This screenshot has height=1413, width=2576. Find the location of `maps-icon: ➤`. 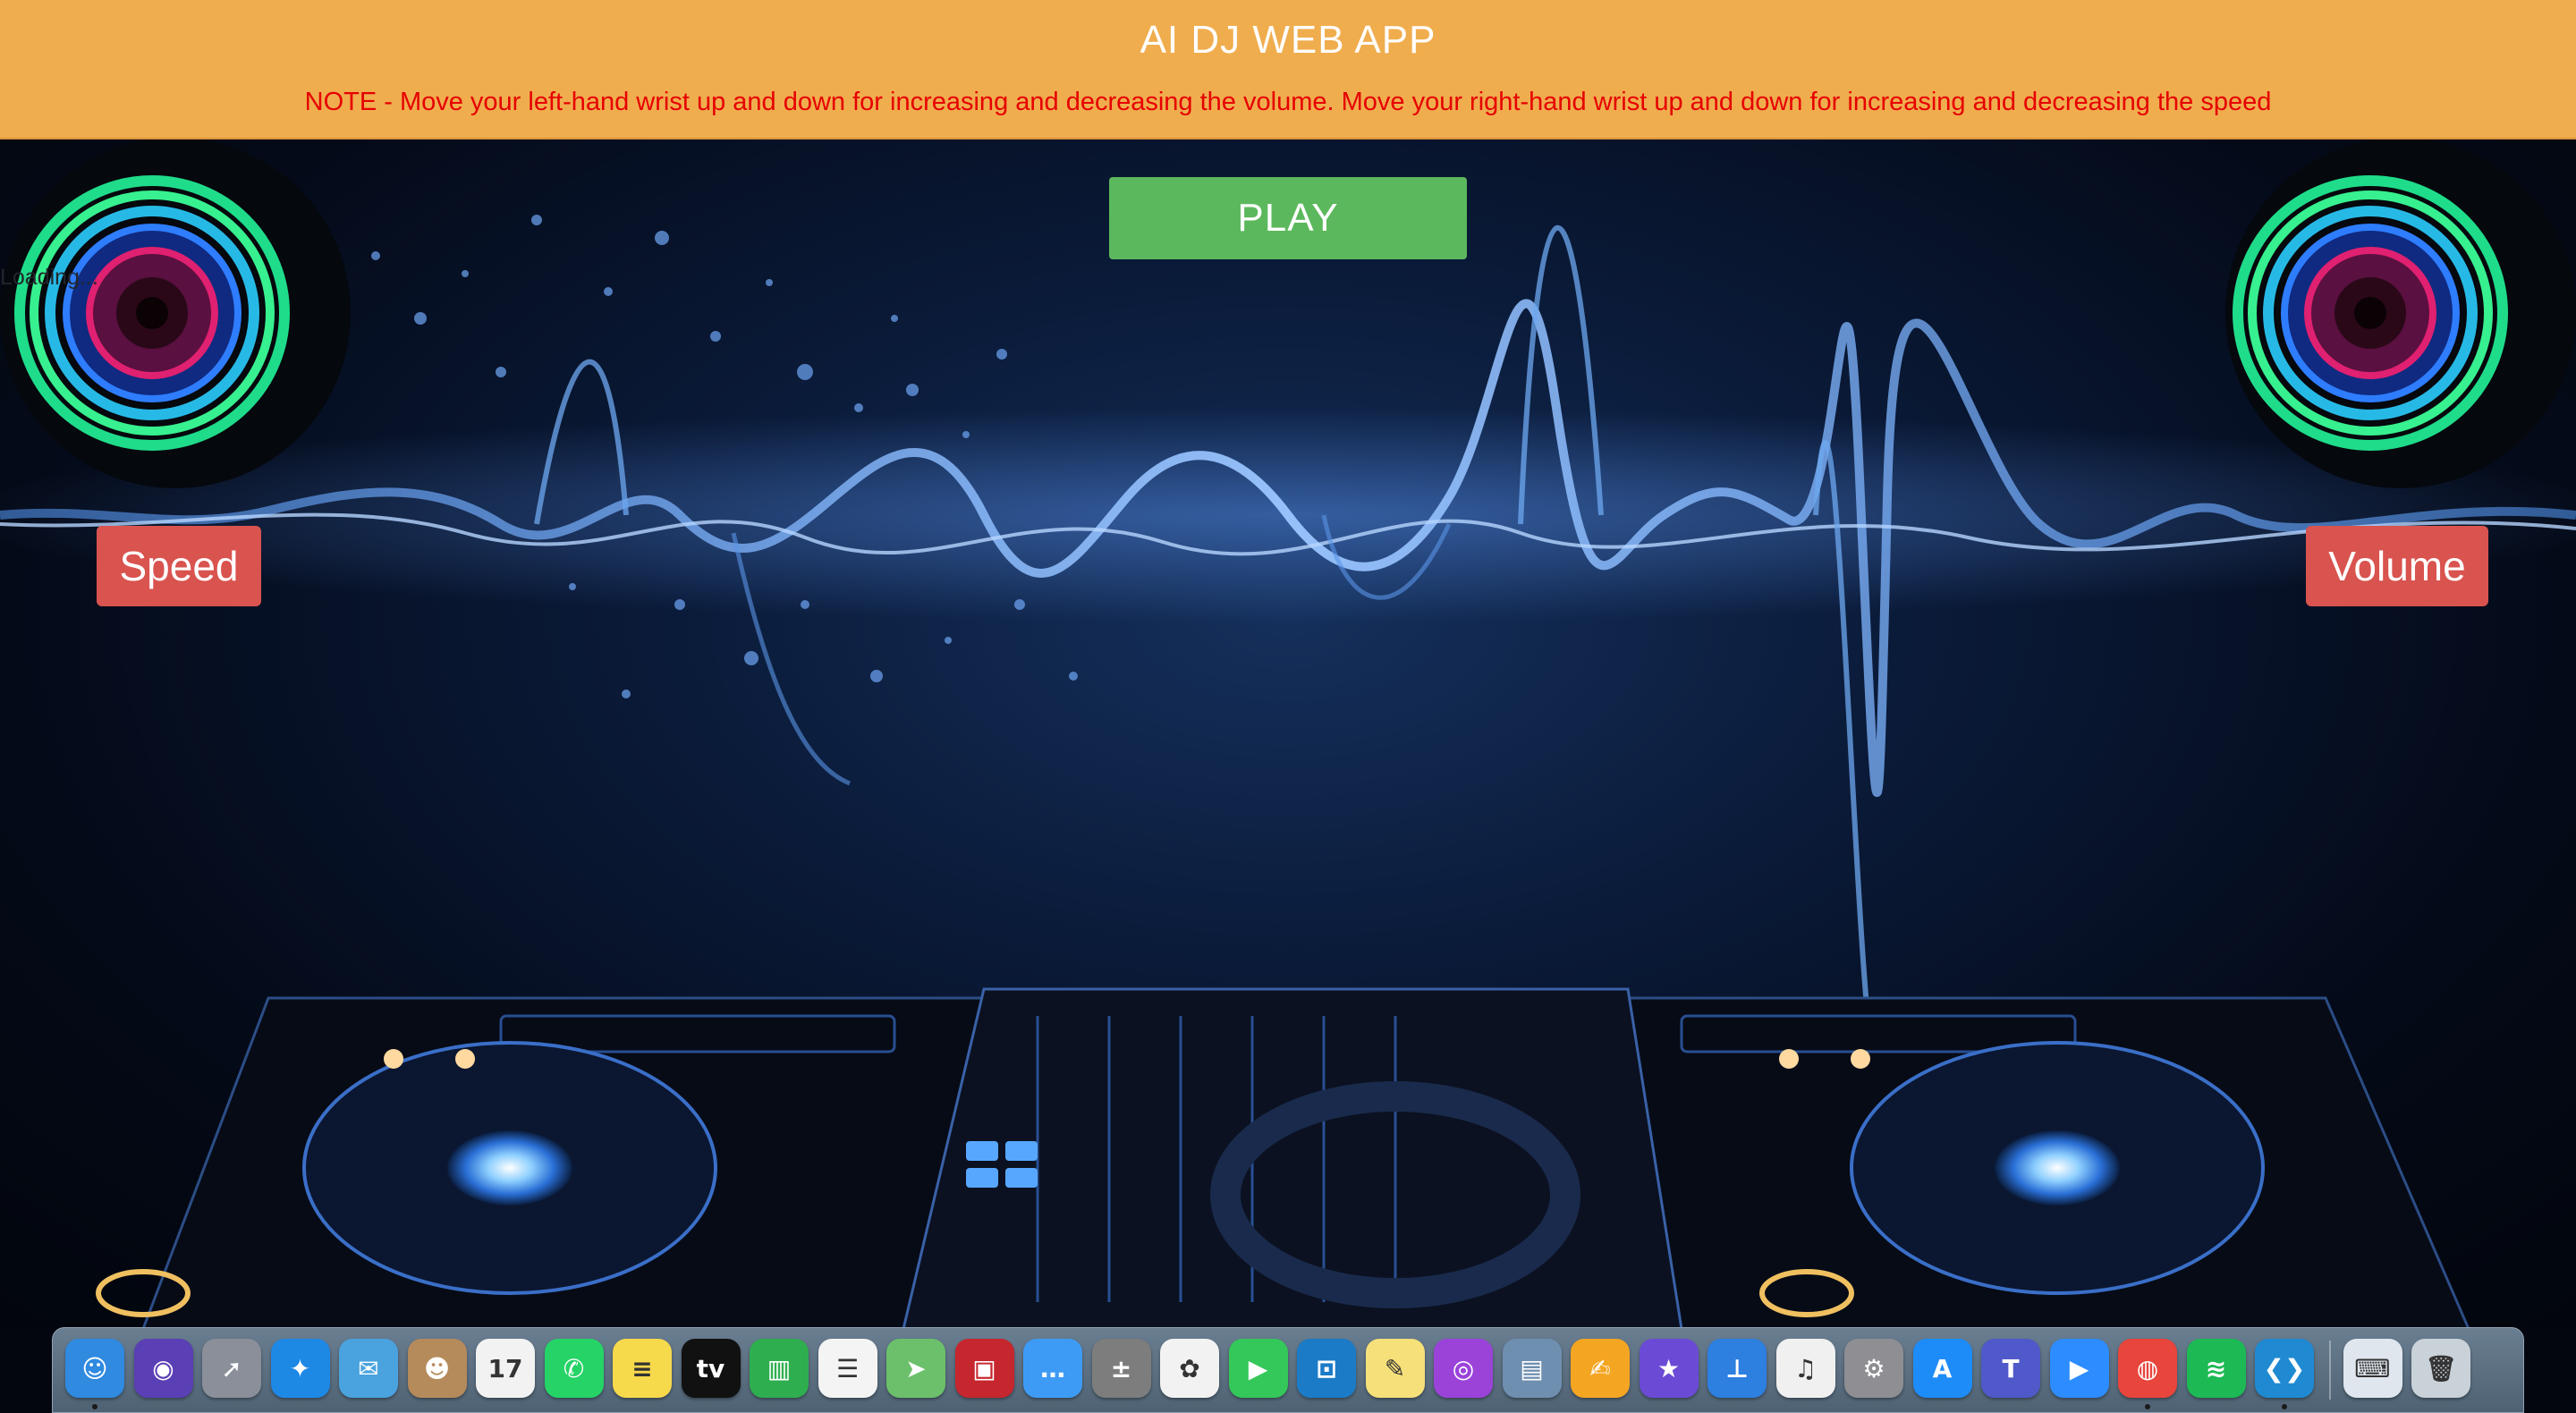

maps-icon: ➤ is located at coordinates (915, 1368).